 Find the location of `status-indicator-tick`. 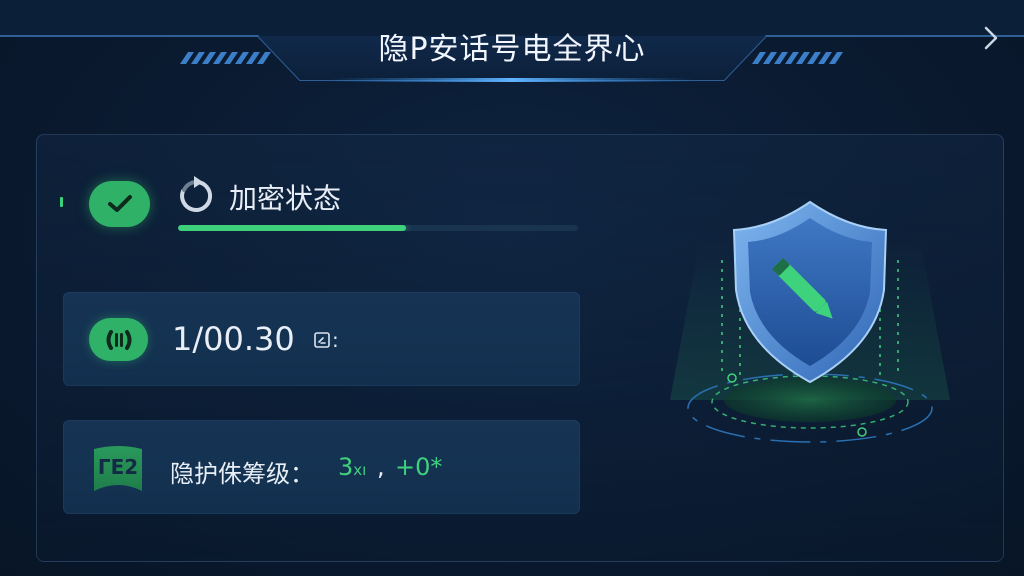

status-indicator-tick is located at coordinates (61, 202).